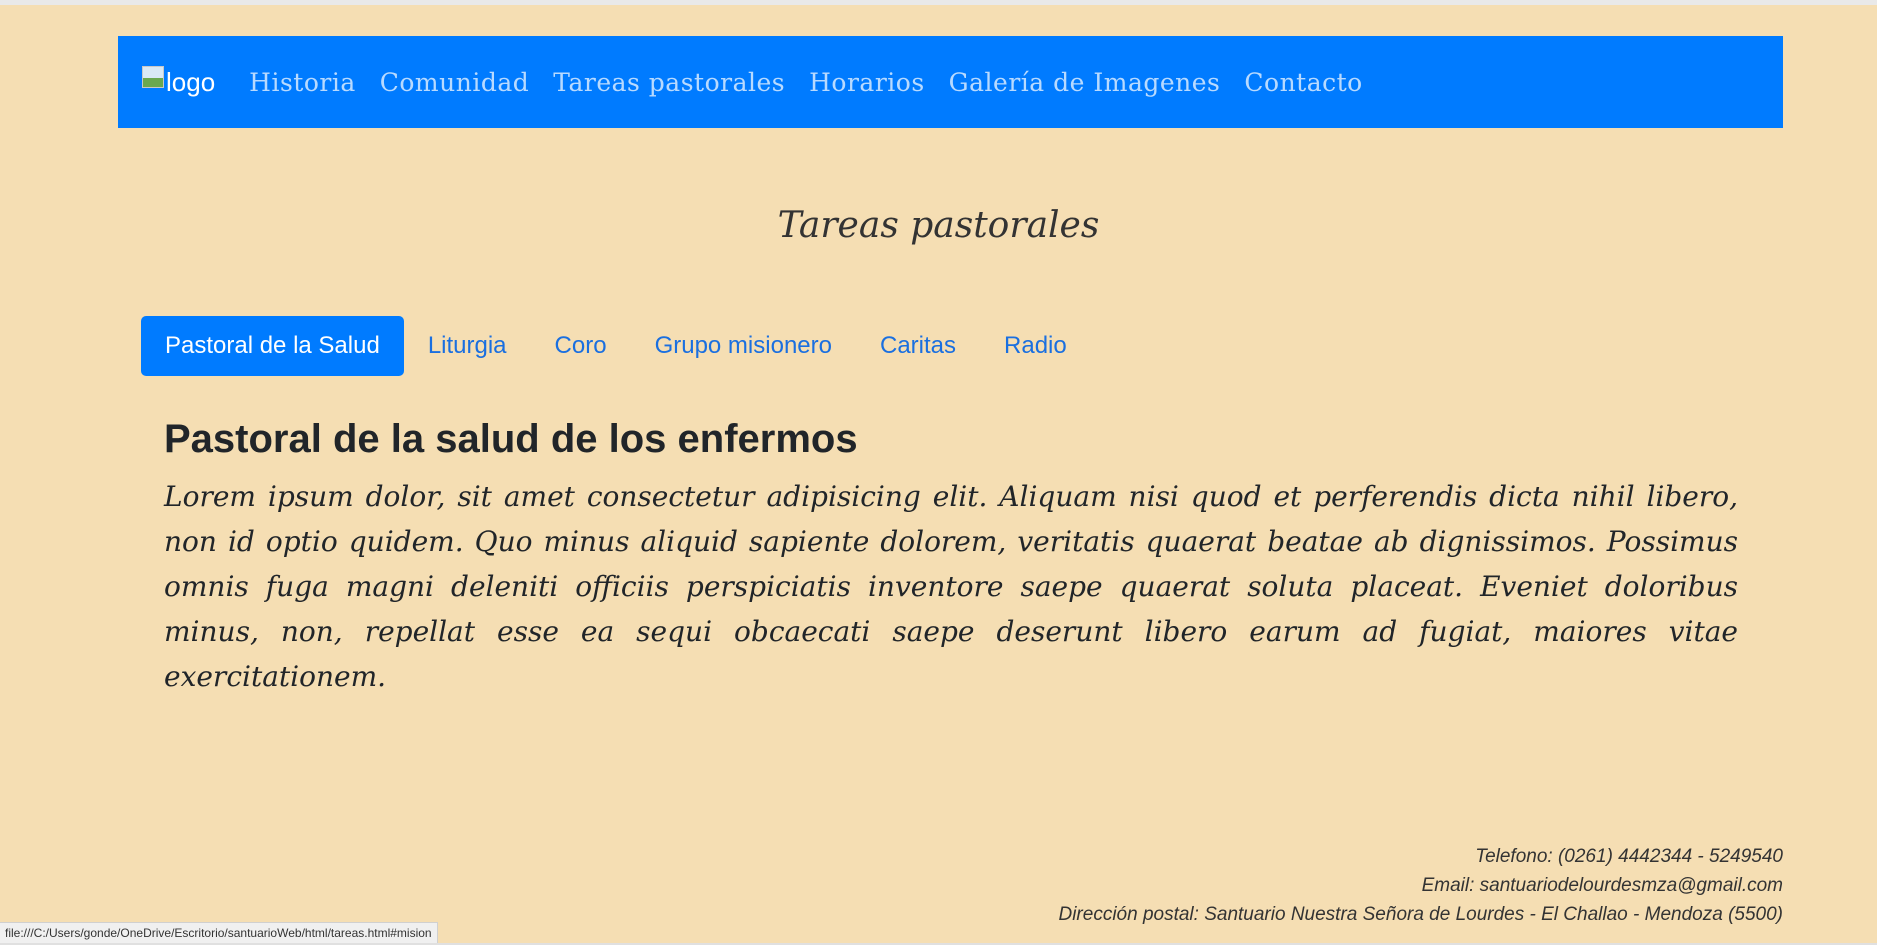 This screenshot has height=945, width=1877. What do you see at coordinates (1602, 885) in the screenshot?
I see `footer-email: Email: santuariodelourdesmza@gmail.com` at bounding box center [1602, 885].